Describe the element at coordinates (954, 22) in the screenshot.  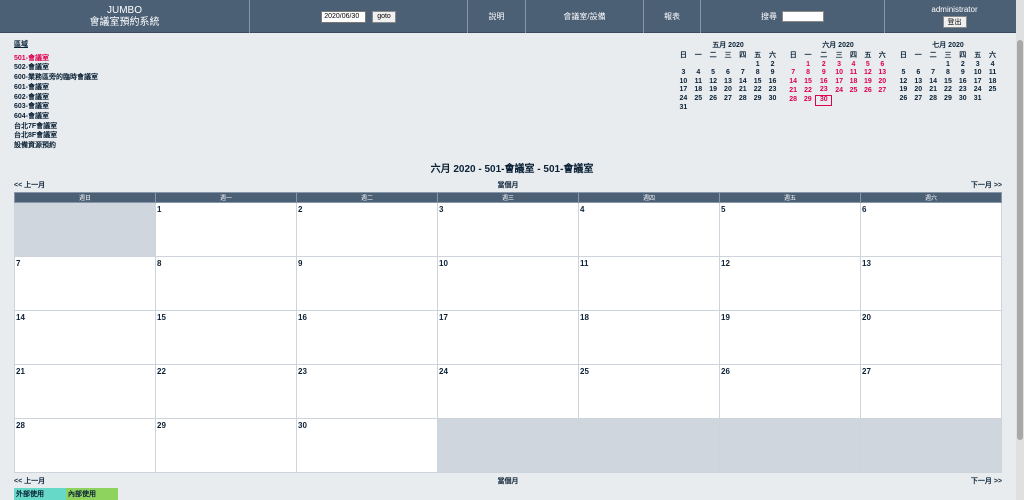
I see `logout-button: 登出` at that location.